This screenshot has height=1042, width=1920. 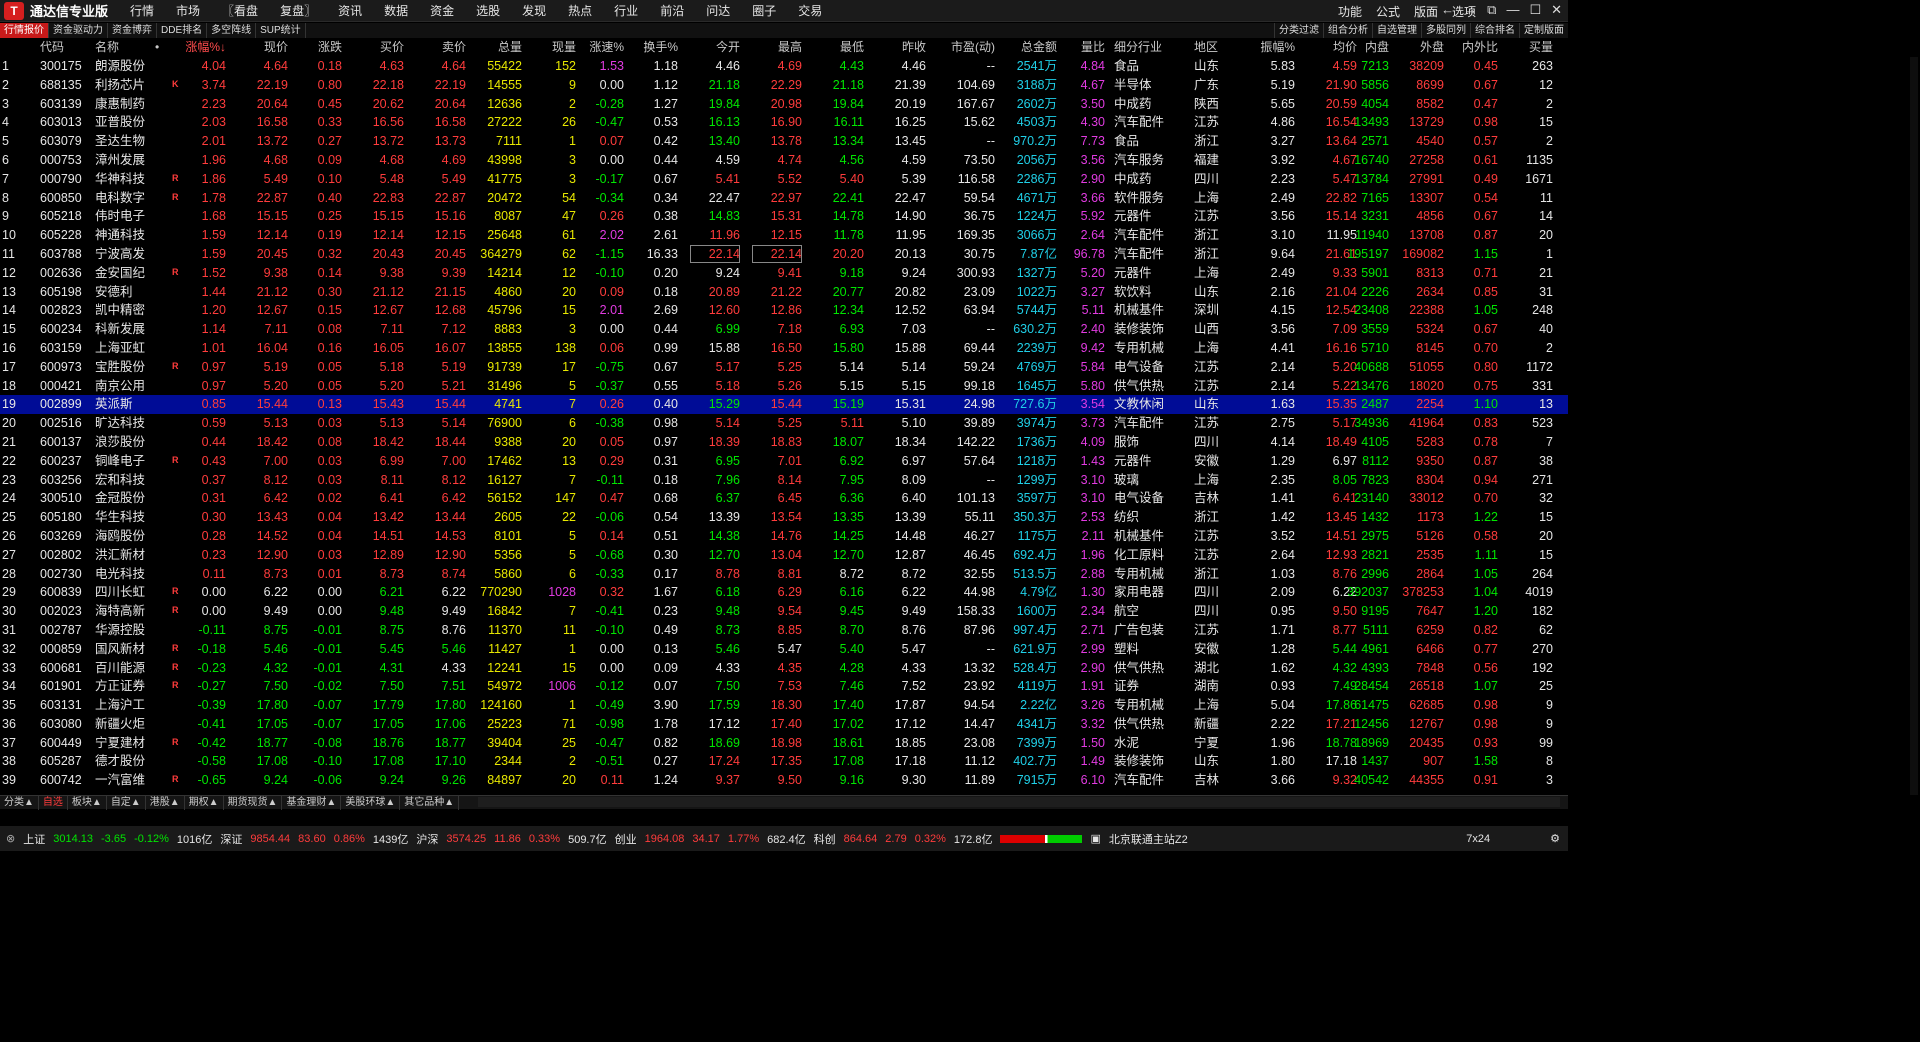 What do you see at coordinates (764, 10) in the screenshot?
I see `menu-item: 圈子` at bounding box center [764, 10].